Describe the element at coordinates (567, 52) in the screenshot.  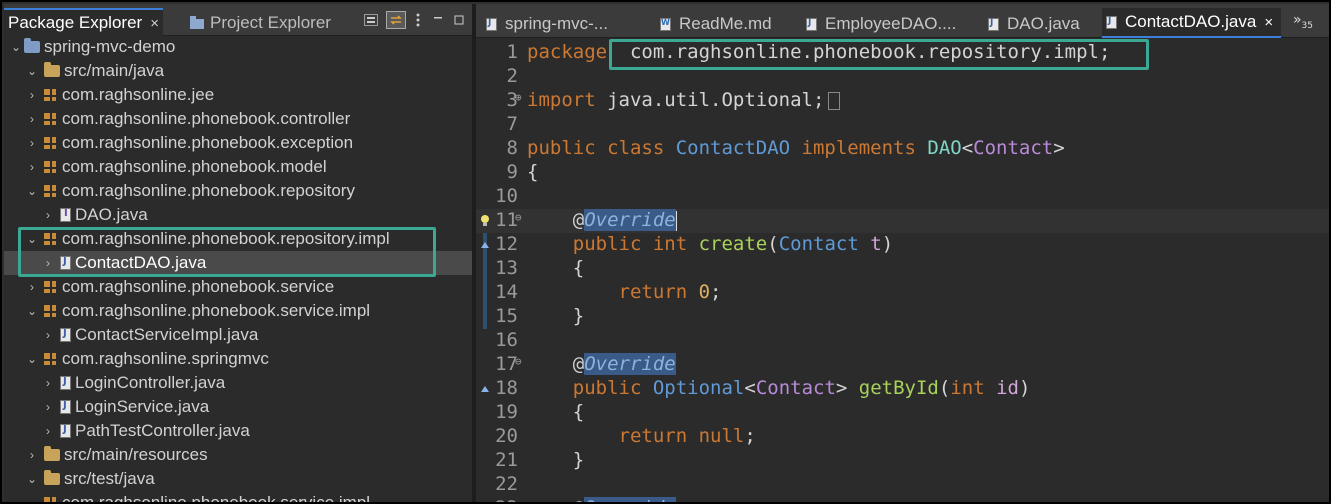
I see `code-token: package` at that location.